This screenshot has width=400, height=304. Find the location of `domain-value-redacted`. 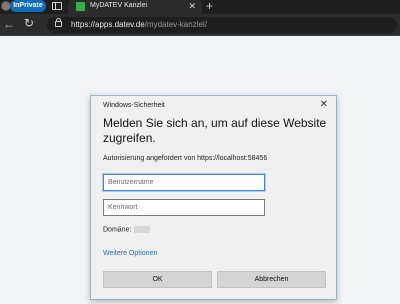

domain-value-redacted is located at coordinates (142, 229).